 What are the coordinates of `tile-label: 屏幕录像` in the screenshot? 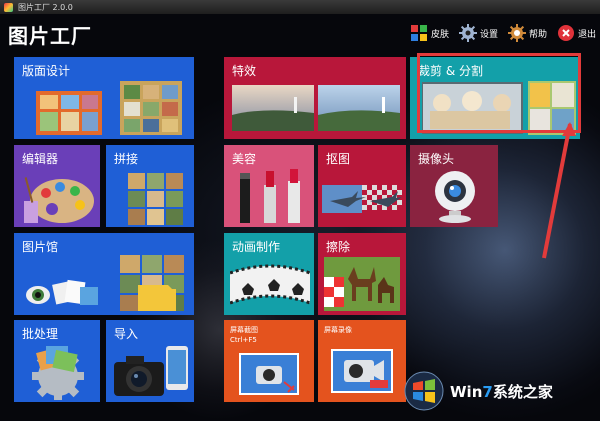 It's located at (338, 330).